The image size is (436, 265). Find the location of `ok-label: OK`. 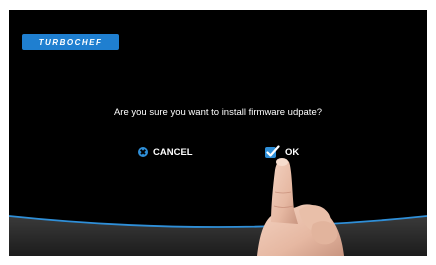

ok-label: OK is located at coordinates (292, 152).